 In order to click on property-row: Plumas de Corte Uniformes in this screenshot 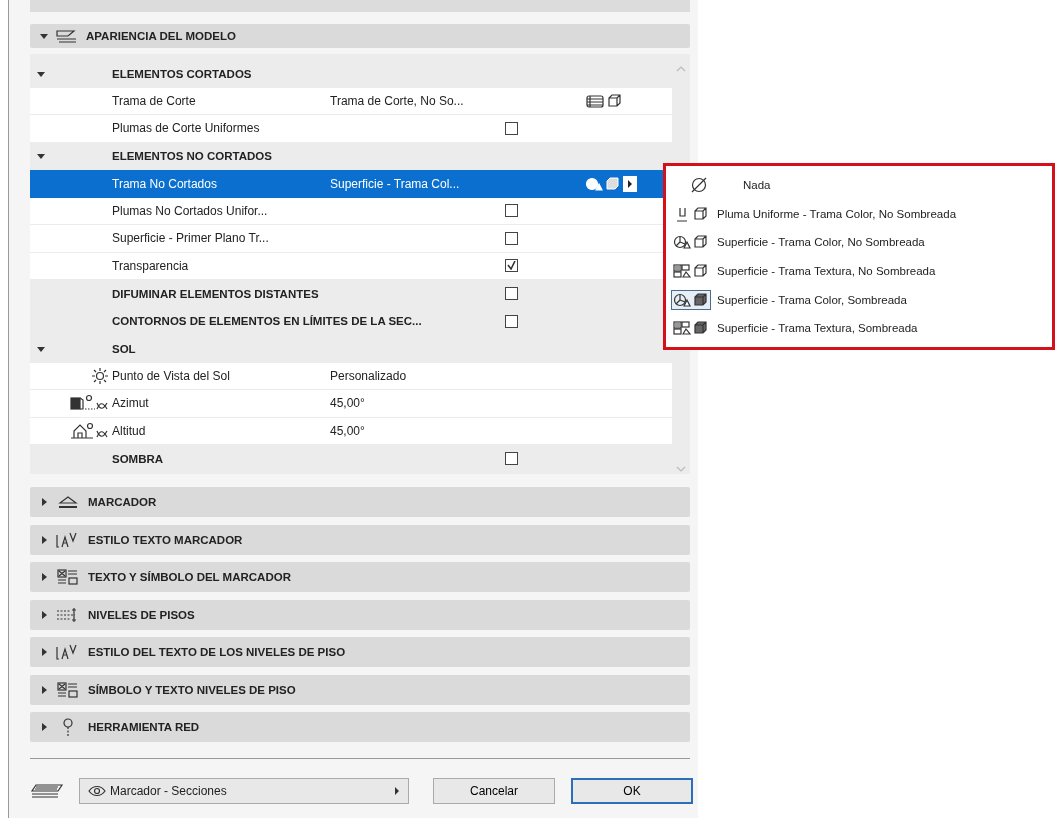, I will do `click(351, 129)`.